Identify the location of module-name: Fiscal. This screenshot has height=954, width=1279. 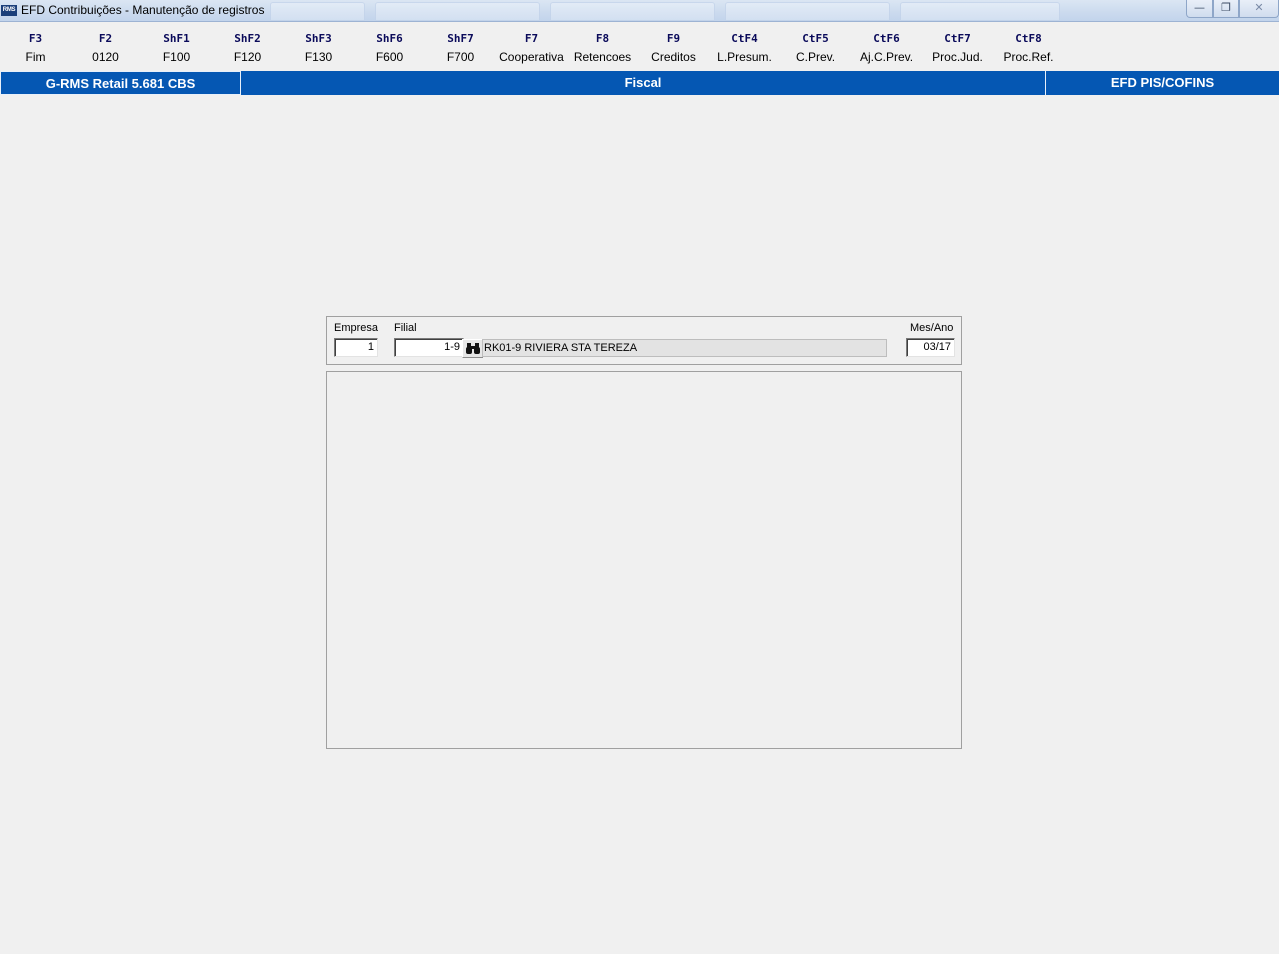
(643, 83).